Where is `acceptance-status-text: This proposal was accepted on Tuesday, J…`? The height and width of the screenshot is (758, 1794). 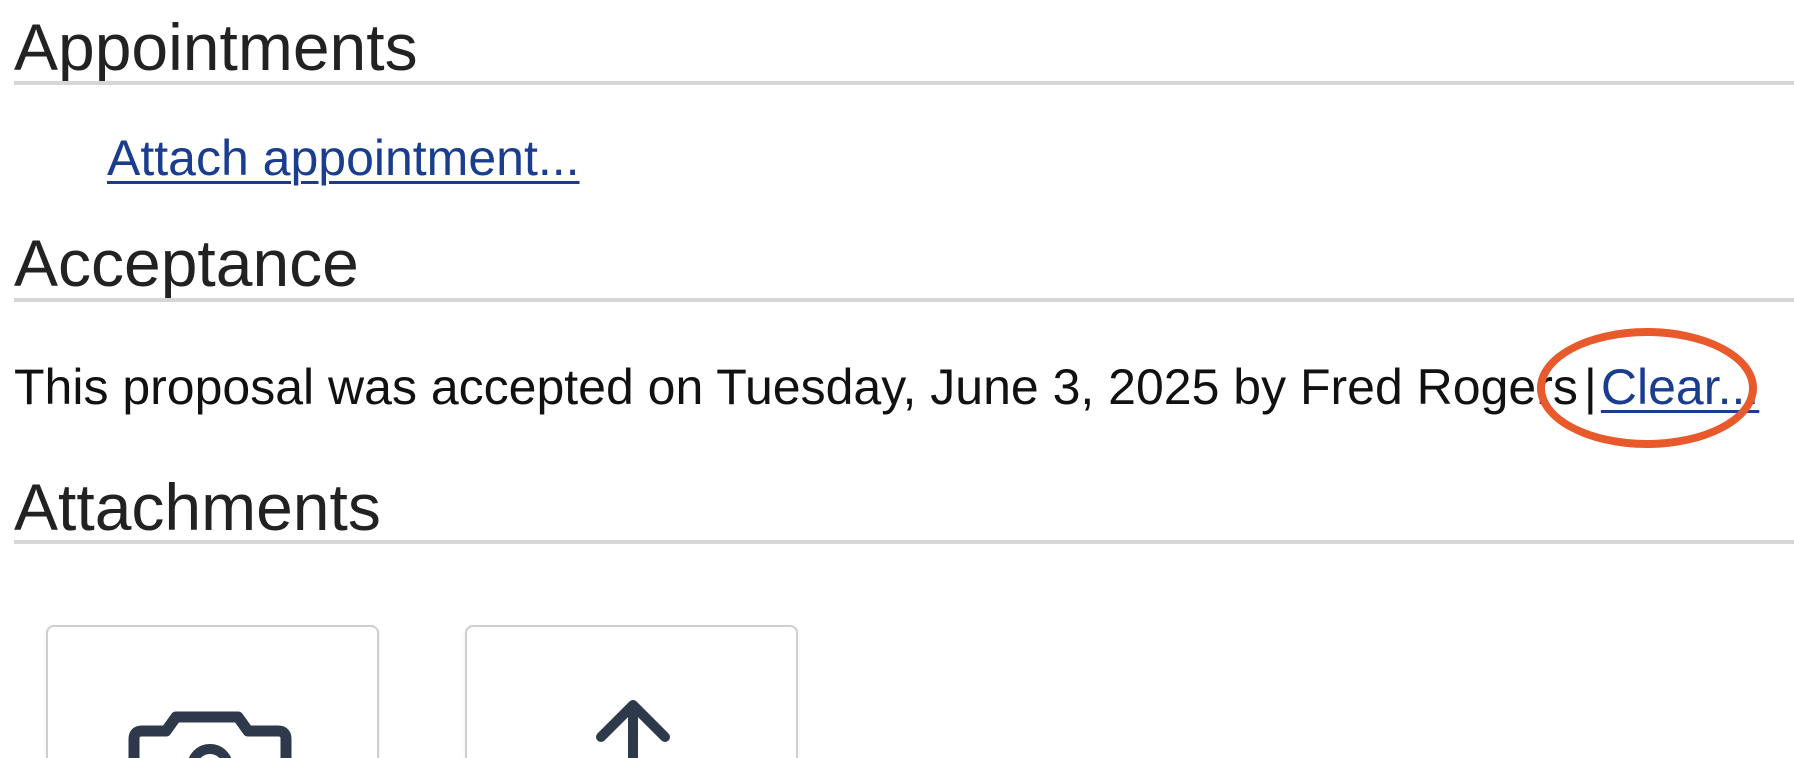 acceptance-status-text: This proposal was accepted on Tuesday, J… is located at coordinates (796, 387).